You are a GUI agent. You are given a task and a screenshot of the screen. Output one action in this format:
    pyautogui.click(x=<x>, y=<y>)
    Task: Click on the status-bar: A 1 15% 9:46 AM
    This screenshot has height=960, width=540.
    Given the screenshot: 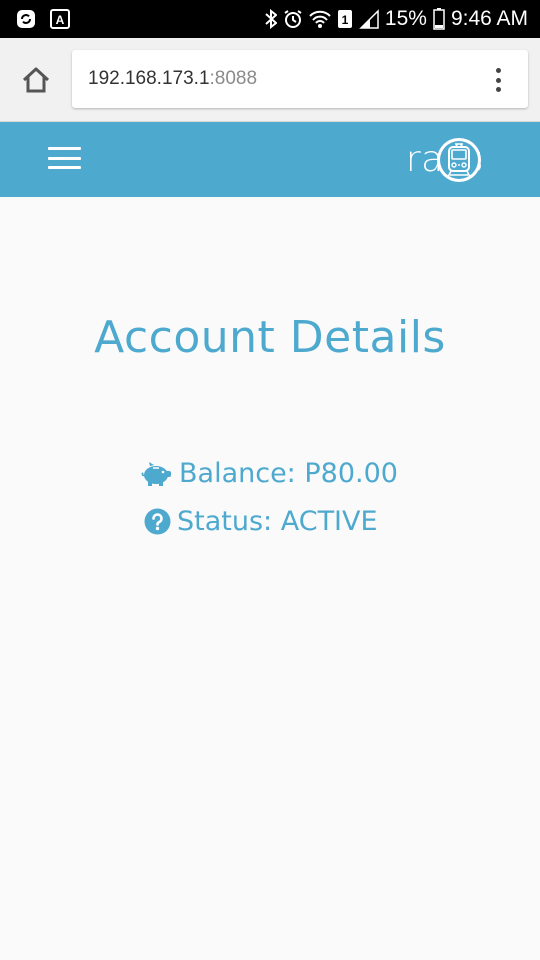 What is the action you would take?
    pyautogui.click(x=270, y=19)
    